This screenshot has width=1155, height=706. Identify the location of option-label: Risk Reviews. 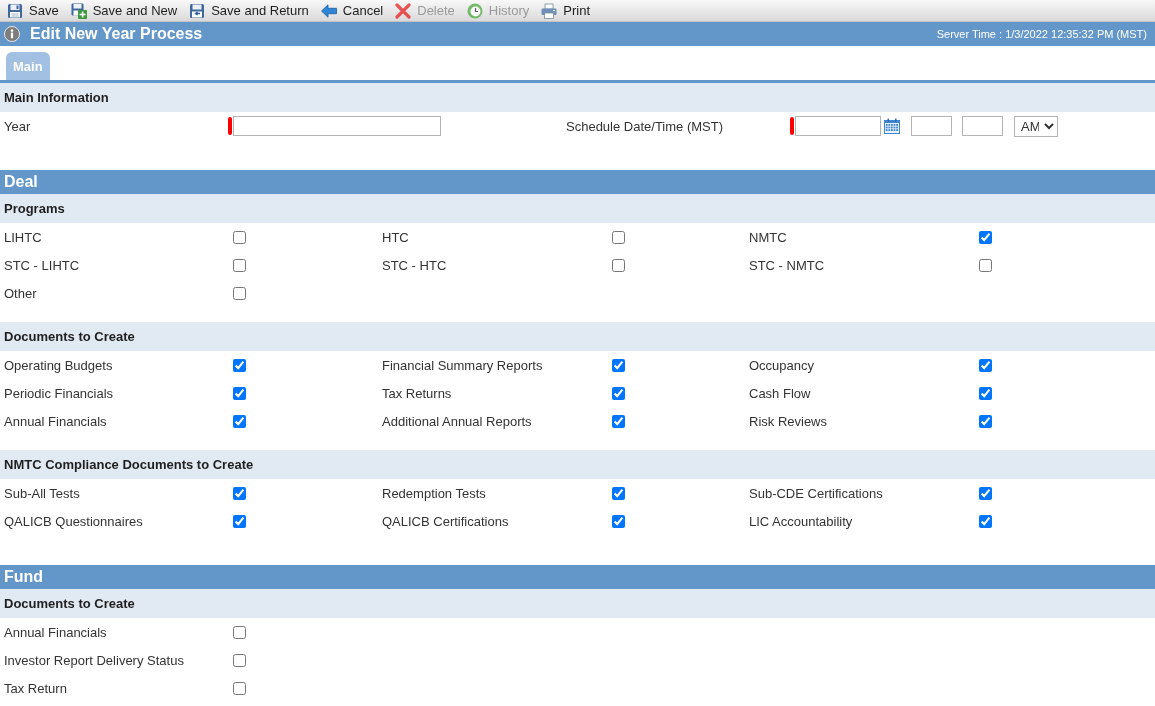
(788, 421).